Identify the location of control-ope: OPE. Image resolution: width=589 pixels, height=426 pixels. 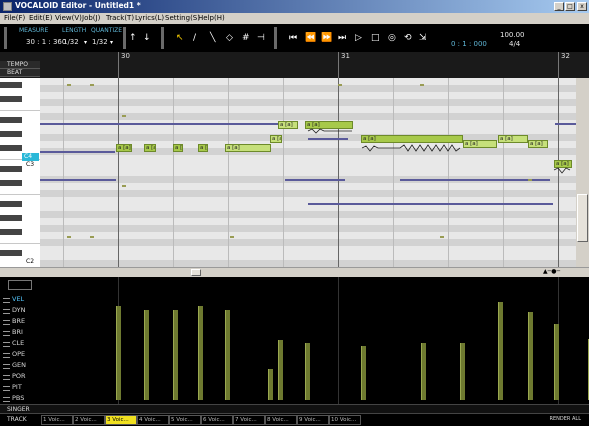
(20, 355).